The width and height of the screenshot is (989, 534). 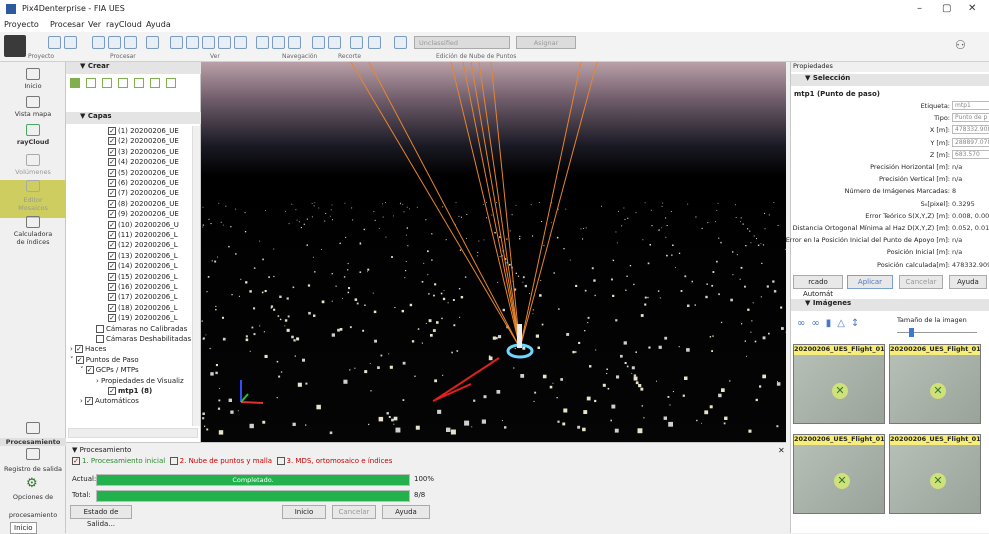 What do you see at coordinates (970, 142) in the screenshot?
I see `field-input: 288897.078` at bounding box center [970, 142].